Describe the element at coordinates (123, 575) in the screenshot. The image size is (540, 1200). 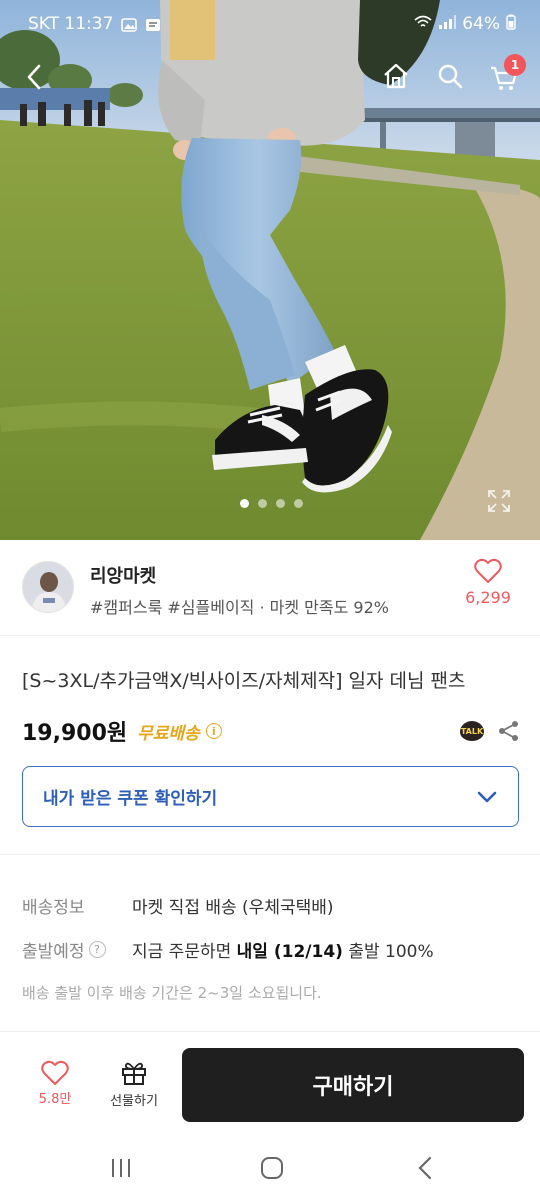
I see `shop-name: 리앙마켓` at that location.